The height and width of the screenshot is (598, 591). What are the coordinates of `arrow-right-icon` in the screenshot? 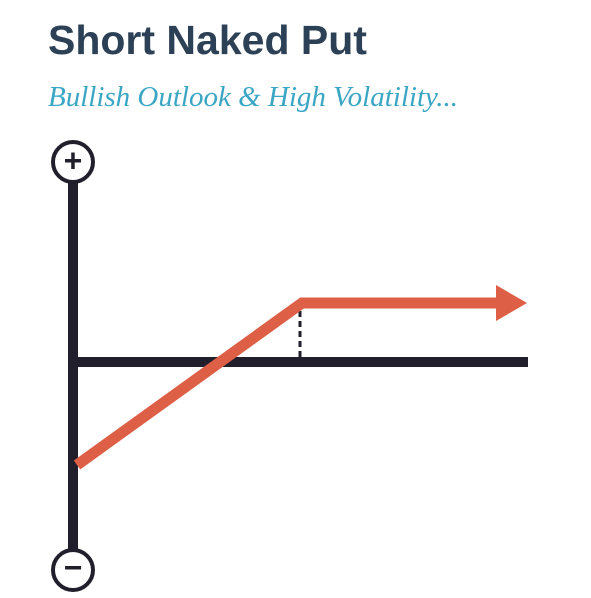 It's located at (511, 303).